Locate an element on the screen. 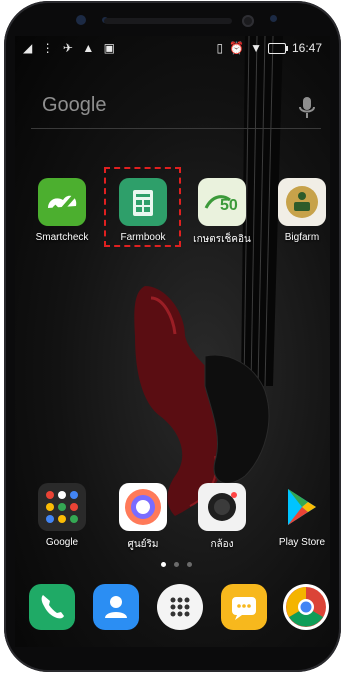  messages-icon is located at coordinates (244, 607).